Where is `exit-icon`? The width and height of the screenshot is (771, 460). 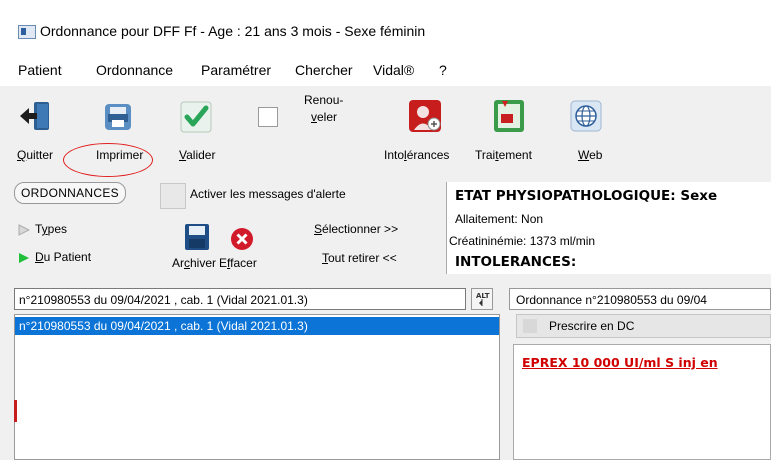 exit-icon is located at coordinates (34, 116).